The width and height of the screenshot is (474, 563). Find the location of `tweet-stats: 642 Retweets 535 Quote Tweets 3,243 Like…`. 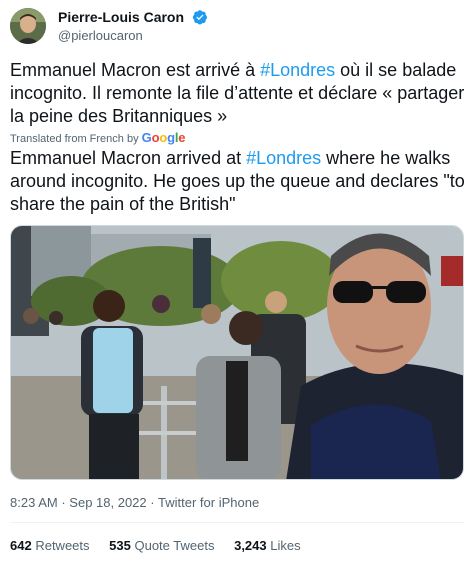

tweet-stats: 642 Retweets 535 Quote Tweets 3,243 Like… is located at coordinates (163, 545).